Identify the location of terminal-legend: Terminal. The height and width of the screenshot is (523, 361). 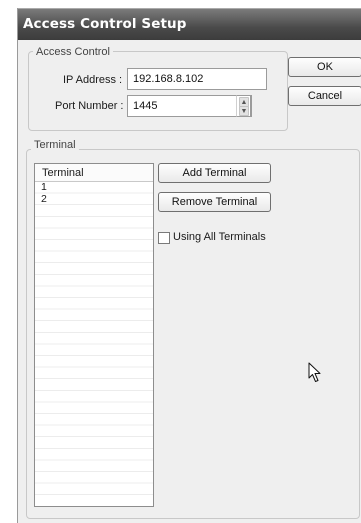
(55, 145).